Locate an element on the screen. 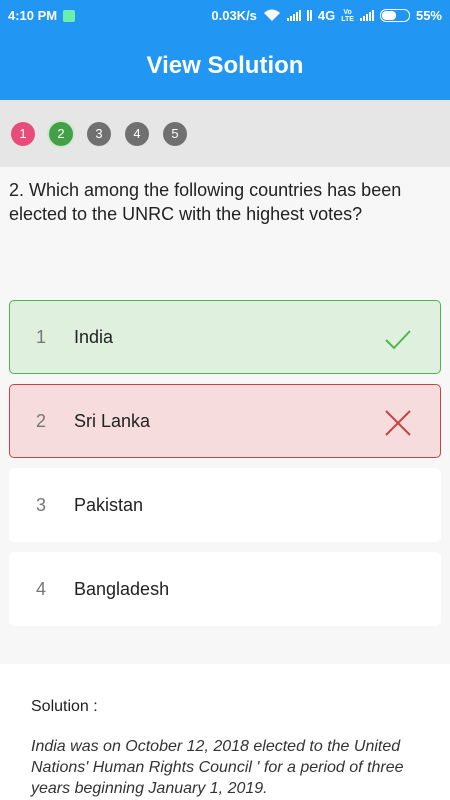  question-nav-item-3: 3 is located at coordinates (99, 133).